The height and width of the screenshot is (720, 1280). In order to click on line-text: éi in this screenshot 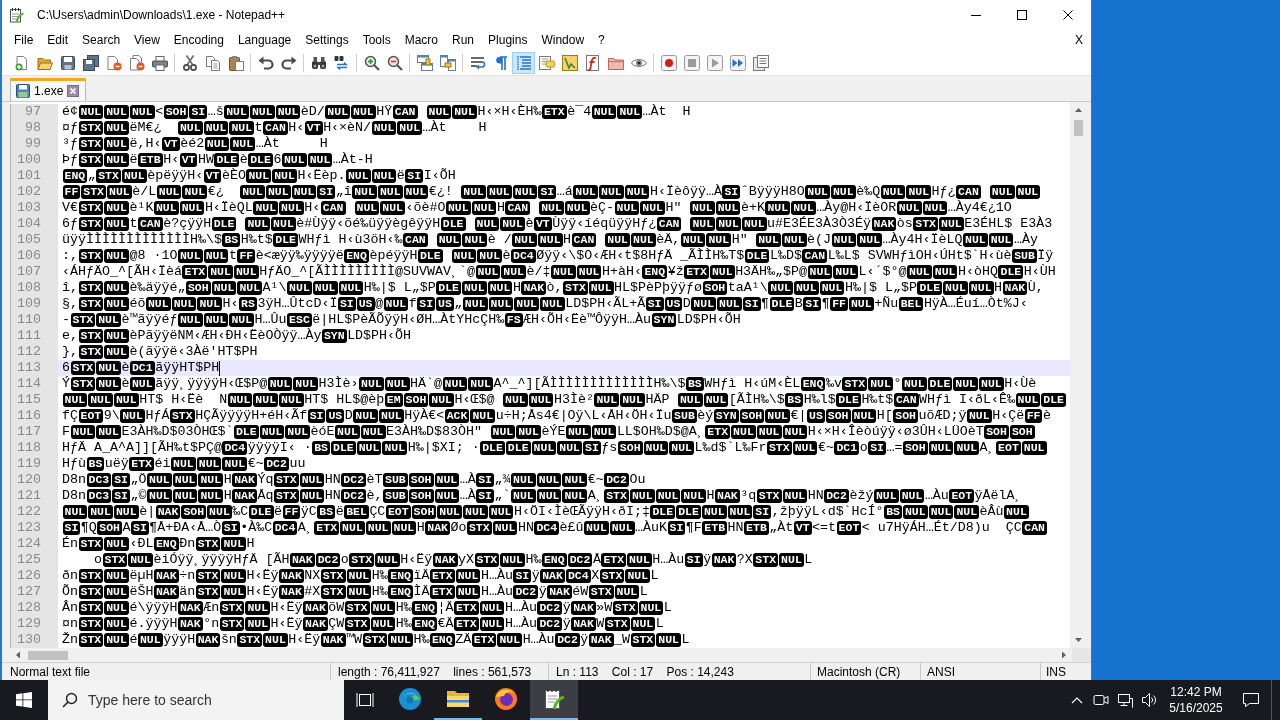, I will do `click(162, 464)`.